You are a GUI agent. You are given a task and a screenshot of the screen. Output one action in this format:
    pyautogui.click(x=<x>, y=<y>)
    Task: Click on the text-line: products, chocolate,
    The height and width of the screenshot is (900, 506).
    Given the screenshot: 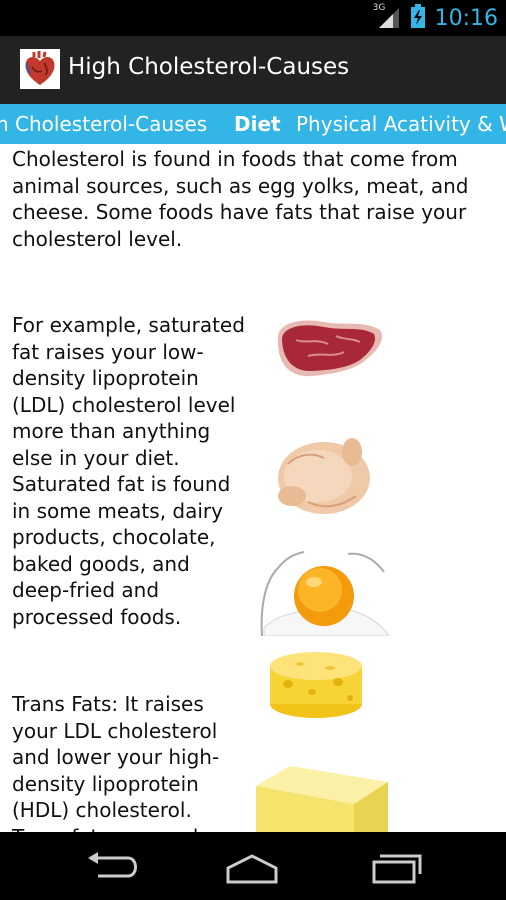 What is the action you would take?
    pyautogui.click(x=114, y=537)
    